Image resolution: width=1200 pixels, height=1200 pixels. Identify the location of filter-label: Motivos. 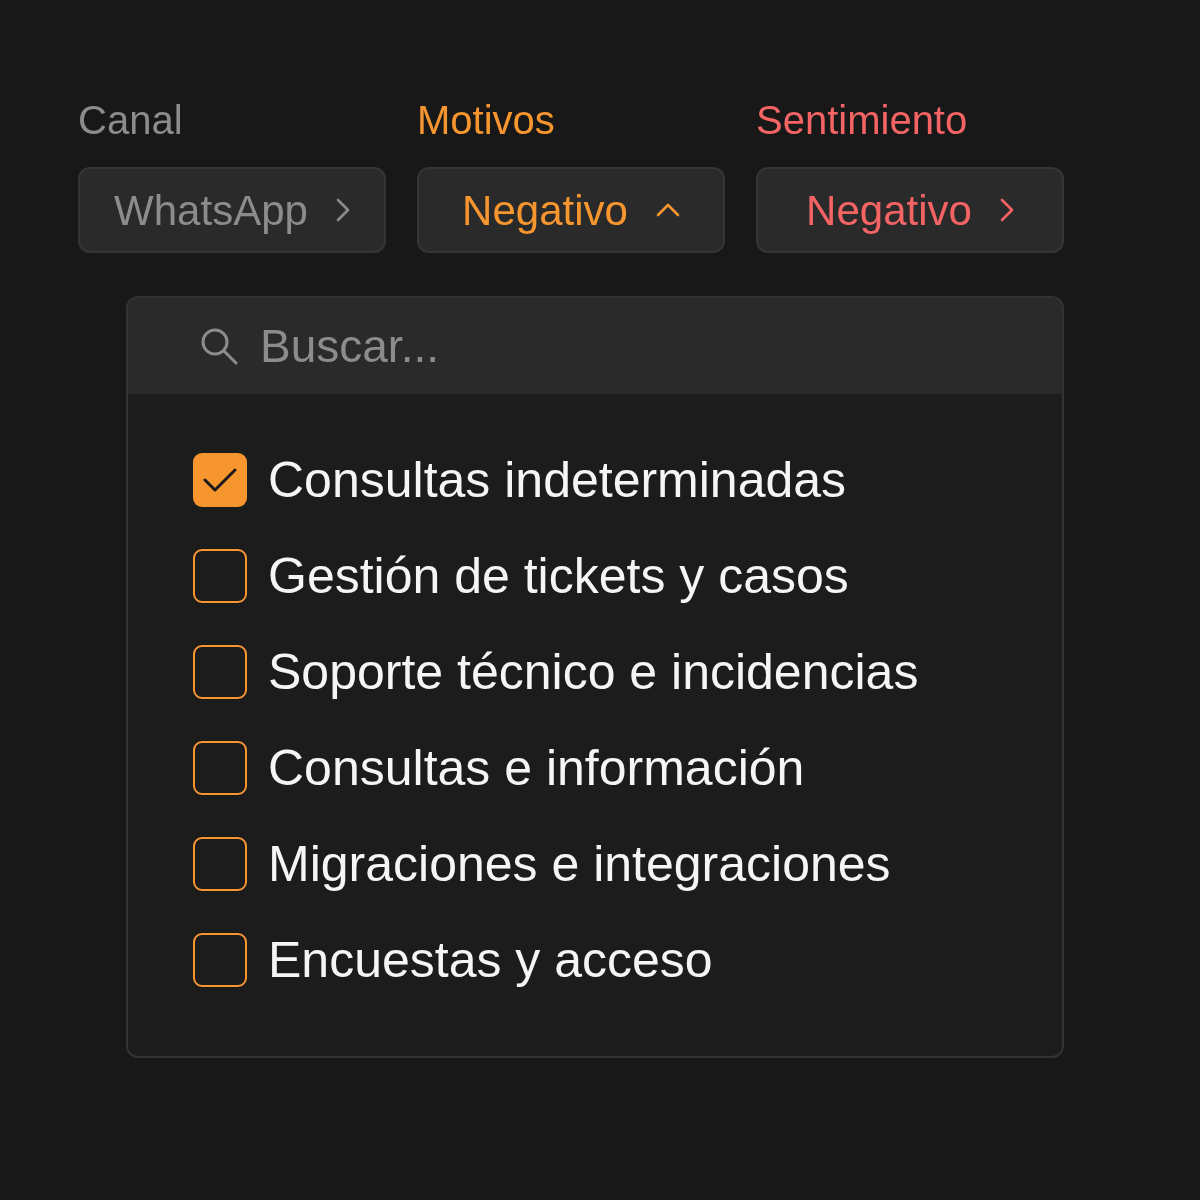
(486, 120).